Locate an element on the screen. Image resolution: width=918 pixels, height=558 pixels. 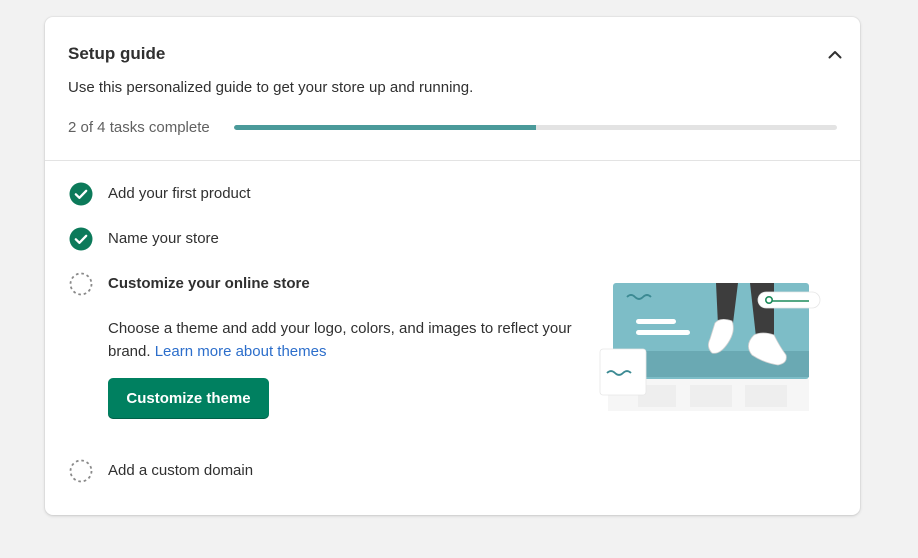
customize-theme-button: Customize theme is located at coordinates (188, 398).